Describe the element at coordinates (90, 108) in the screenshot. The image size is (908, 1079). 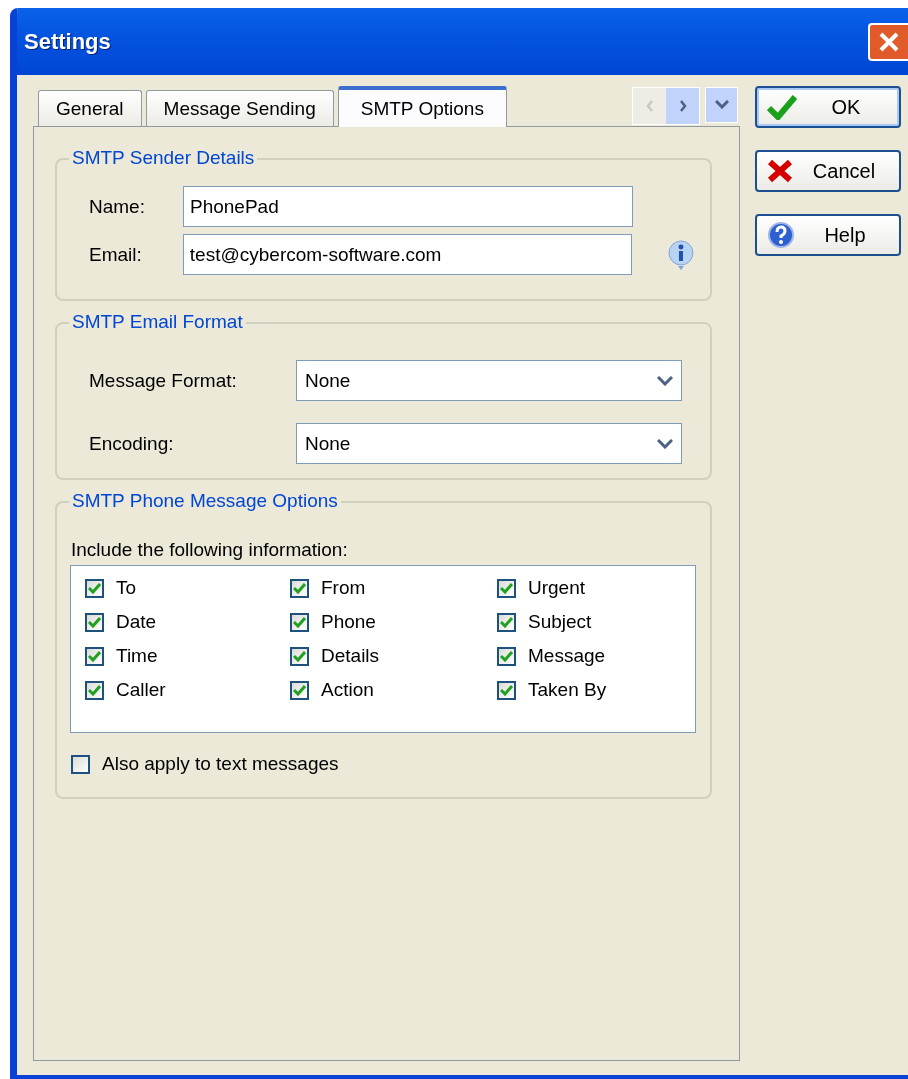
I see `tab: General` at that location.